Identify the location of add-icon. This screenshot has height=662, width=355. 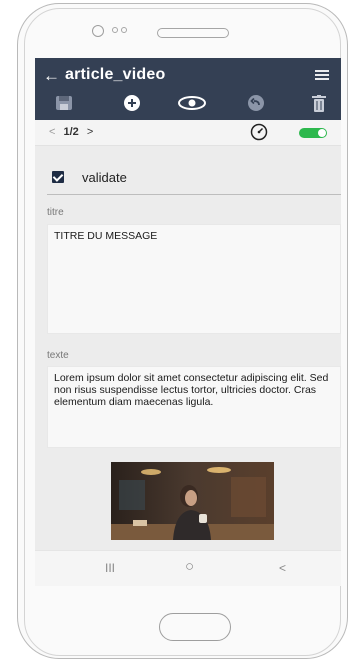
(132, 103).